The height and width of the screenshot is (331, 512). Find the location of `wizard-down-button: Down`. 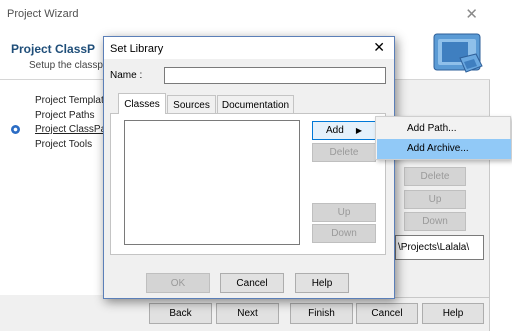

wizard-down-button: Down is located at coordinates (435, 221).